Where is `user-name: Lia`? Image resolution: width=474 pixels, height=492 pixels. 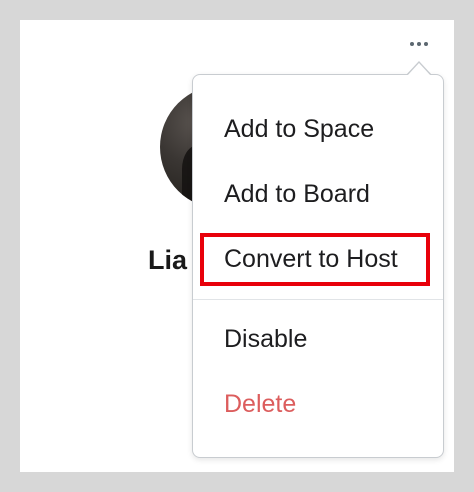 user-name: Lia is located at coordinates (168, 260).